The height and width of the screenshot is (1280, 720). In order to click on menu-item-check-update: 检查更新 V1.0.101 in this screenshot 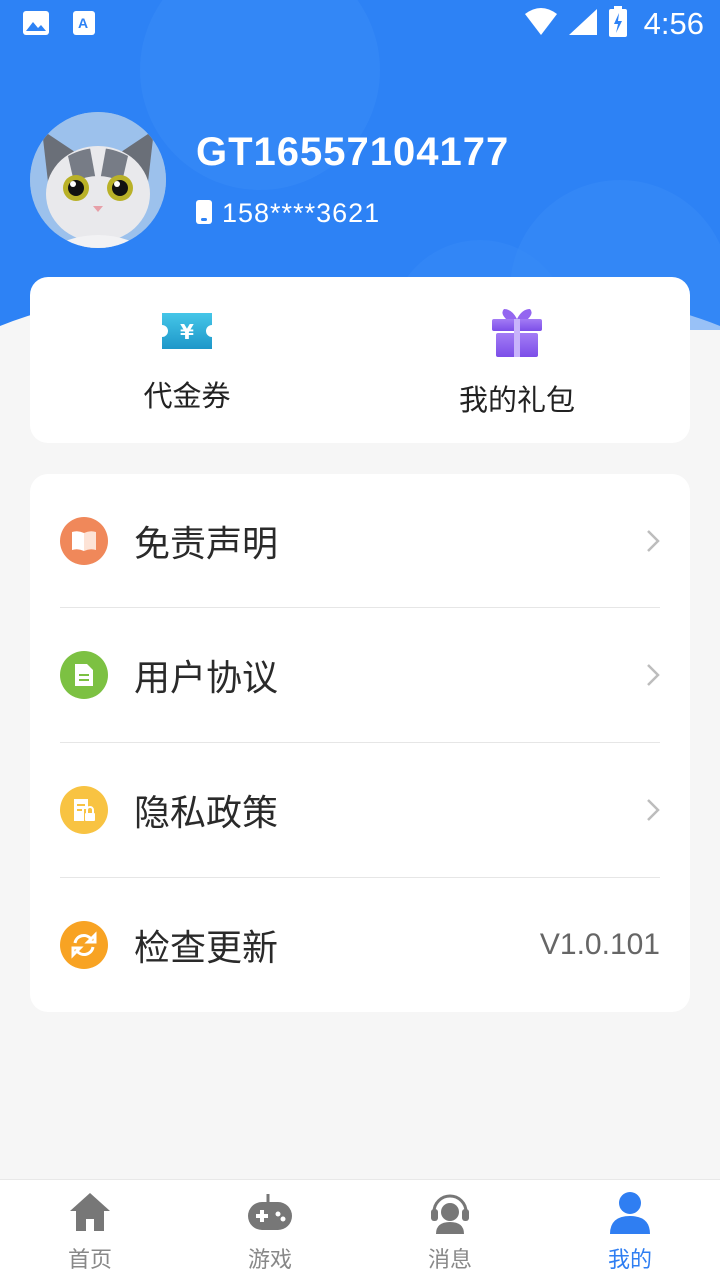, I will do `click(360, 945)`.